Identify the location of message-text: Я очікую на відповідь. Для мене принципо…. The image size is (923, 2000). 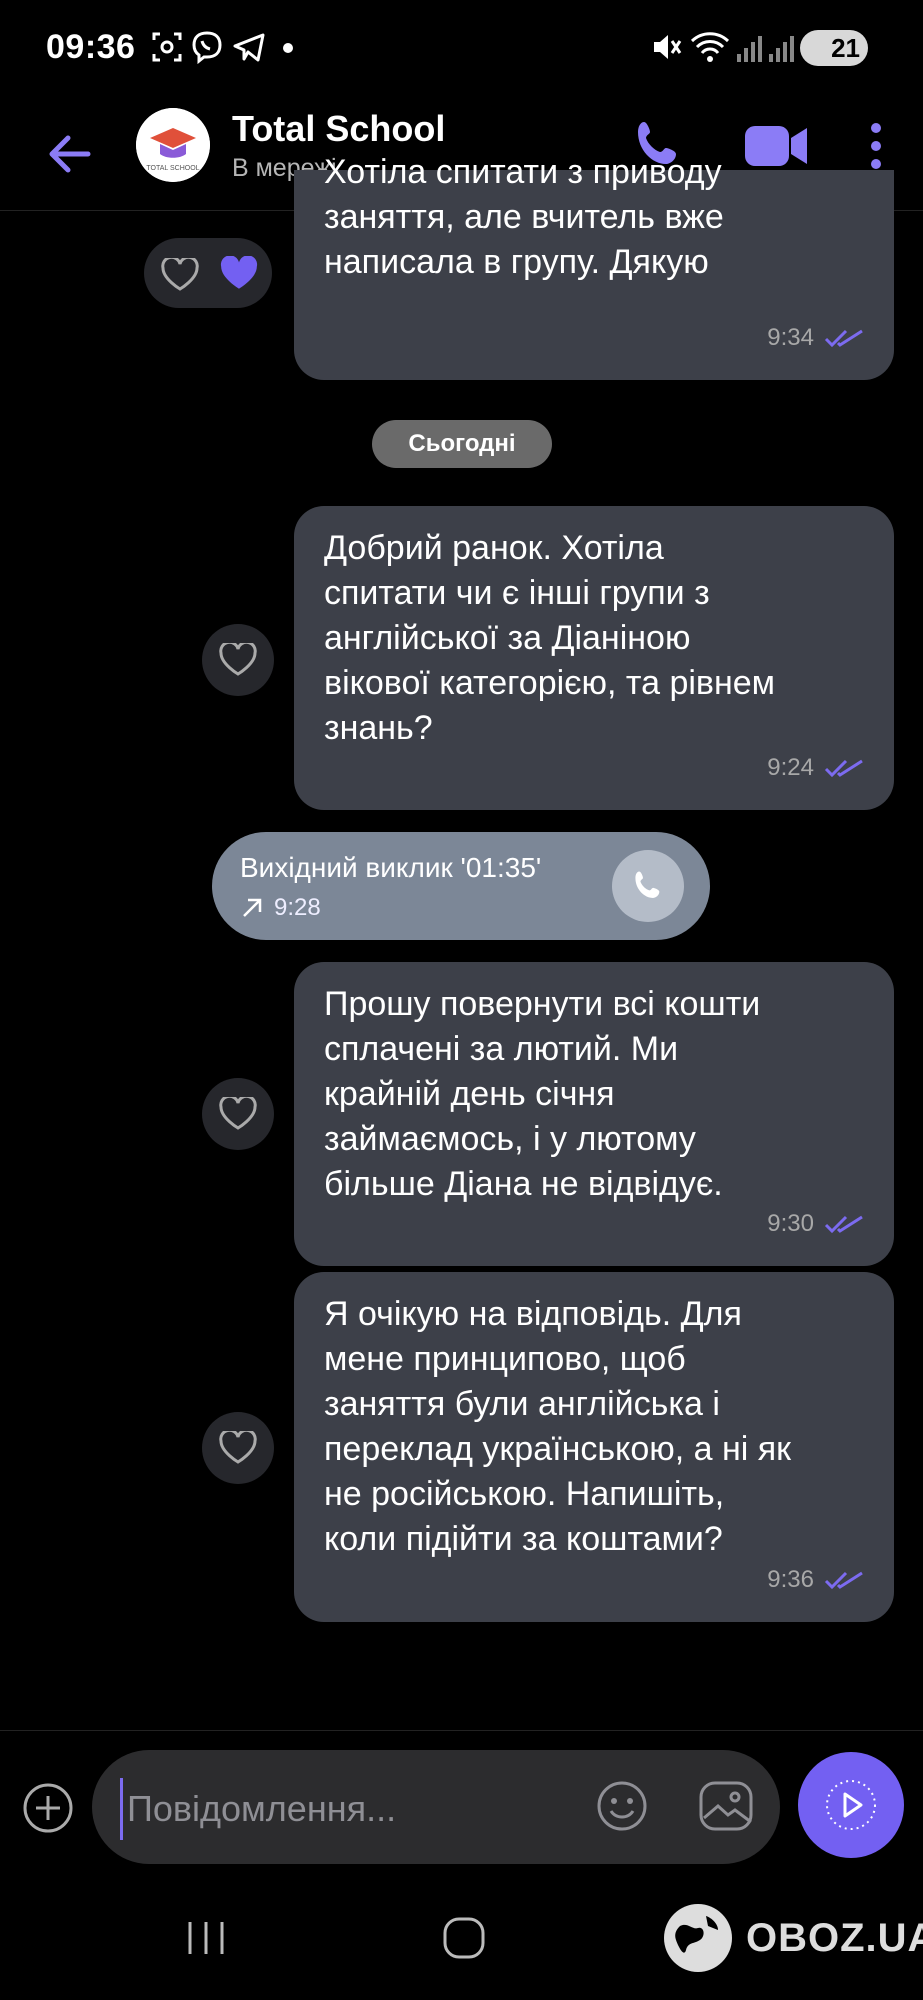
(558, 1426).